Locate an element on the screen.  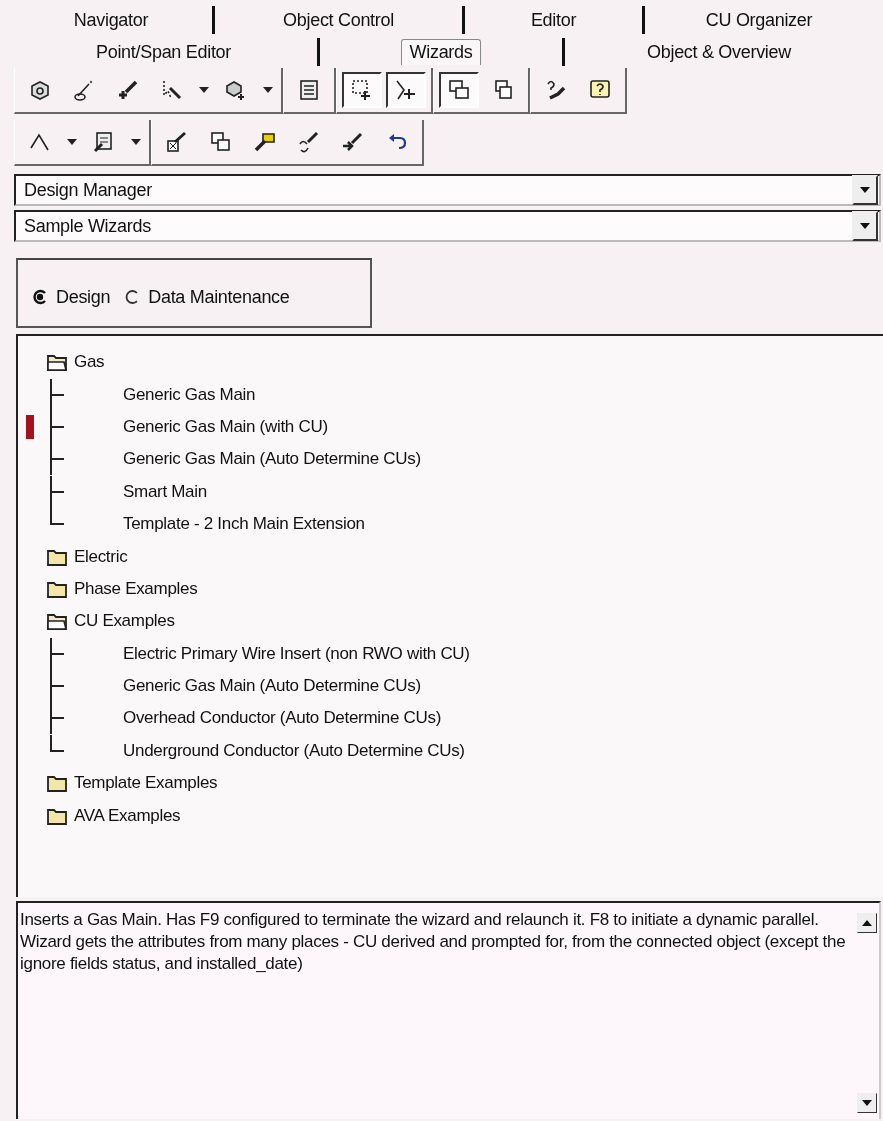
tree-folder: Gas is located at coordinates (89, 362).